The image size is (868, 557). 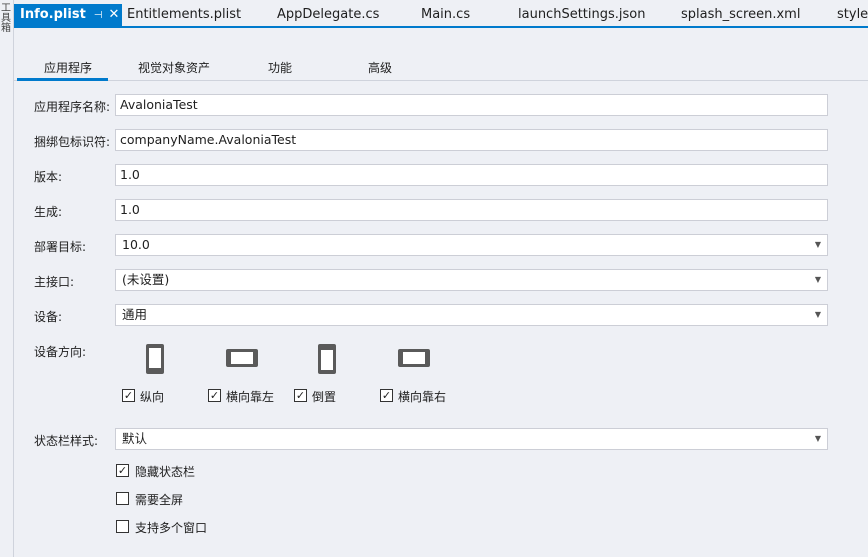 I want to click on tab-capabilities: 功能, so click(x=280, y=69).